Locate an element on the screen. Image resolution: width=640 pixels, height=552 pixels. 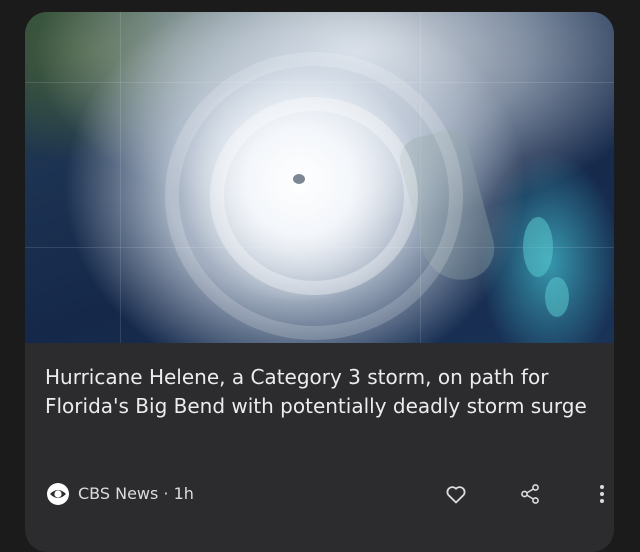
like-button is located at coordinates (456, 494).